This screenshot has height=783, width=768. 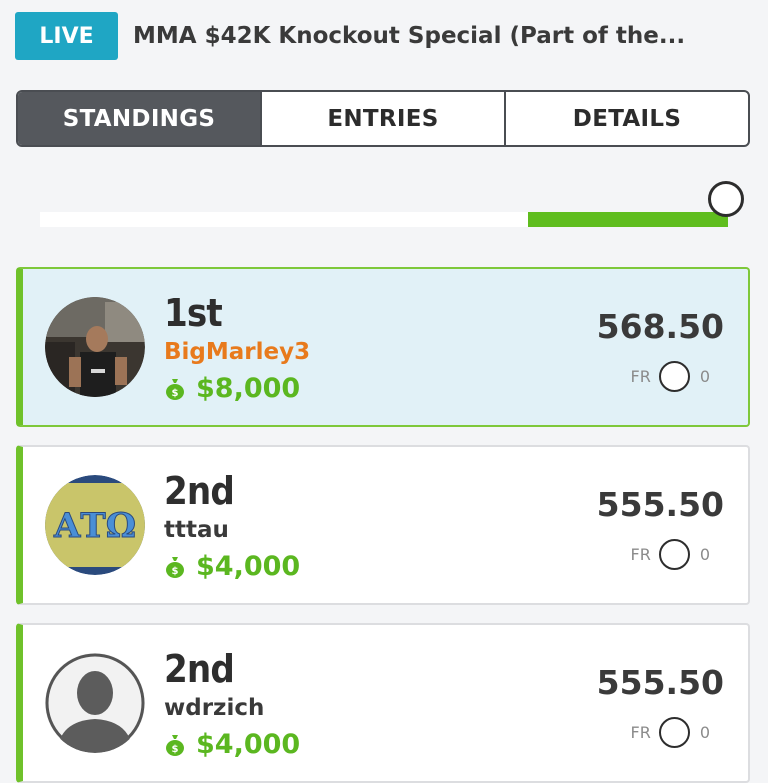 I want to click on progress-knob, so click(x=726, y=199).